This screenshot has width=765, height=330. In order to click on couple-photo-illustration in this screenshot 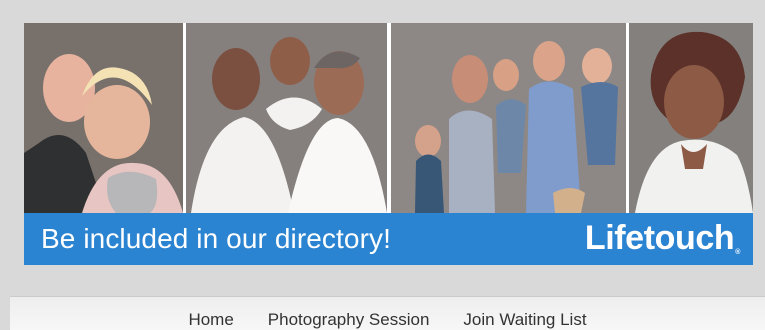, I will do `click(103, 118)`.